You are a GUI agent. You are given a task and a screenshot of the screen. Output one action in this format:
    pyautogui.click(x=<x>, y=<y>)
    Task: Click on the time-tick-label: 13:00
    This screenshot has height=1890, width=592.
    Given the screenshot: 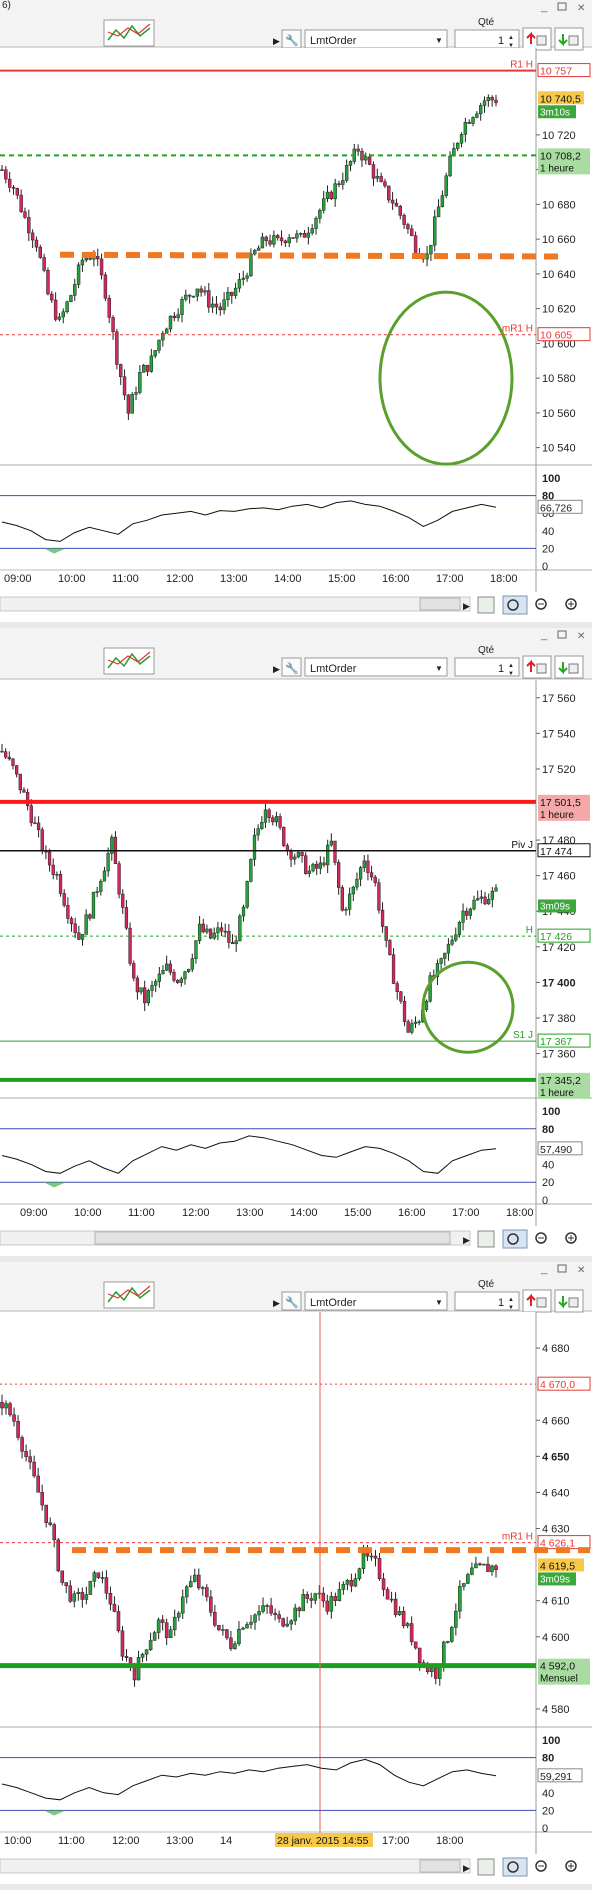 What is the action you would take?
    pyautogui.click(x=250, y=1213)
    